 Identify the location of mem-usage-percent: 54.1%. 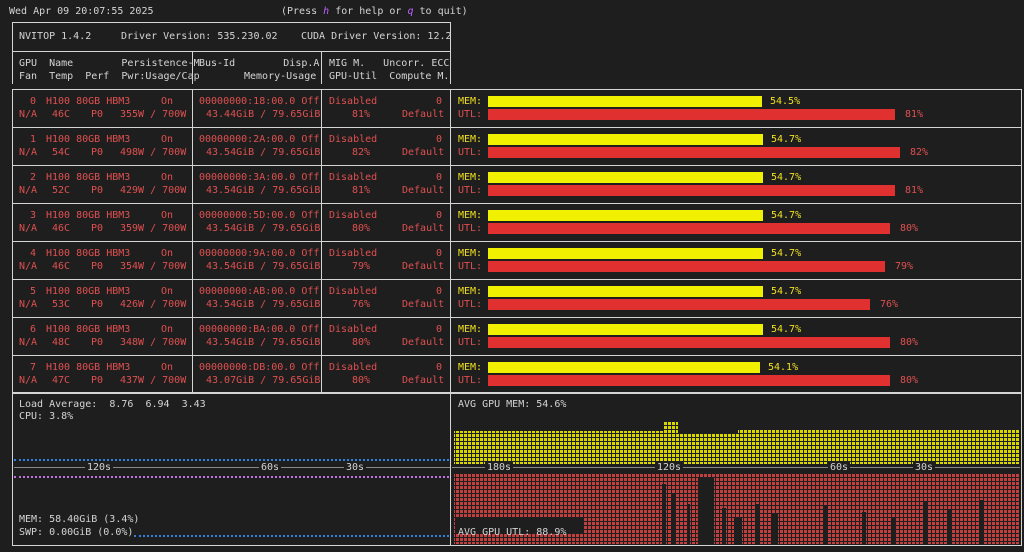
(783, 367).